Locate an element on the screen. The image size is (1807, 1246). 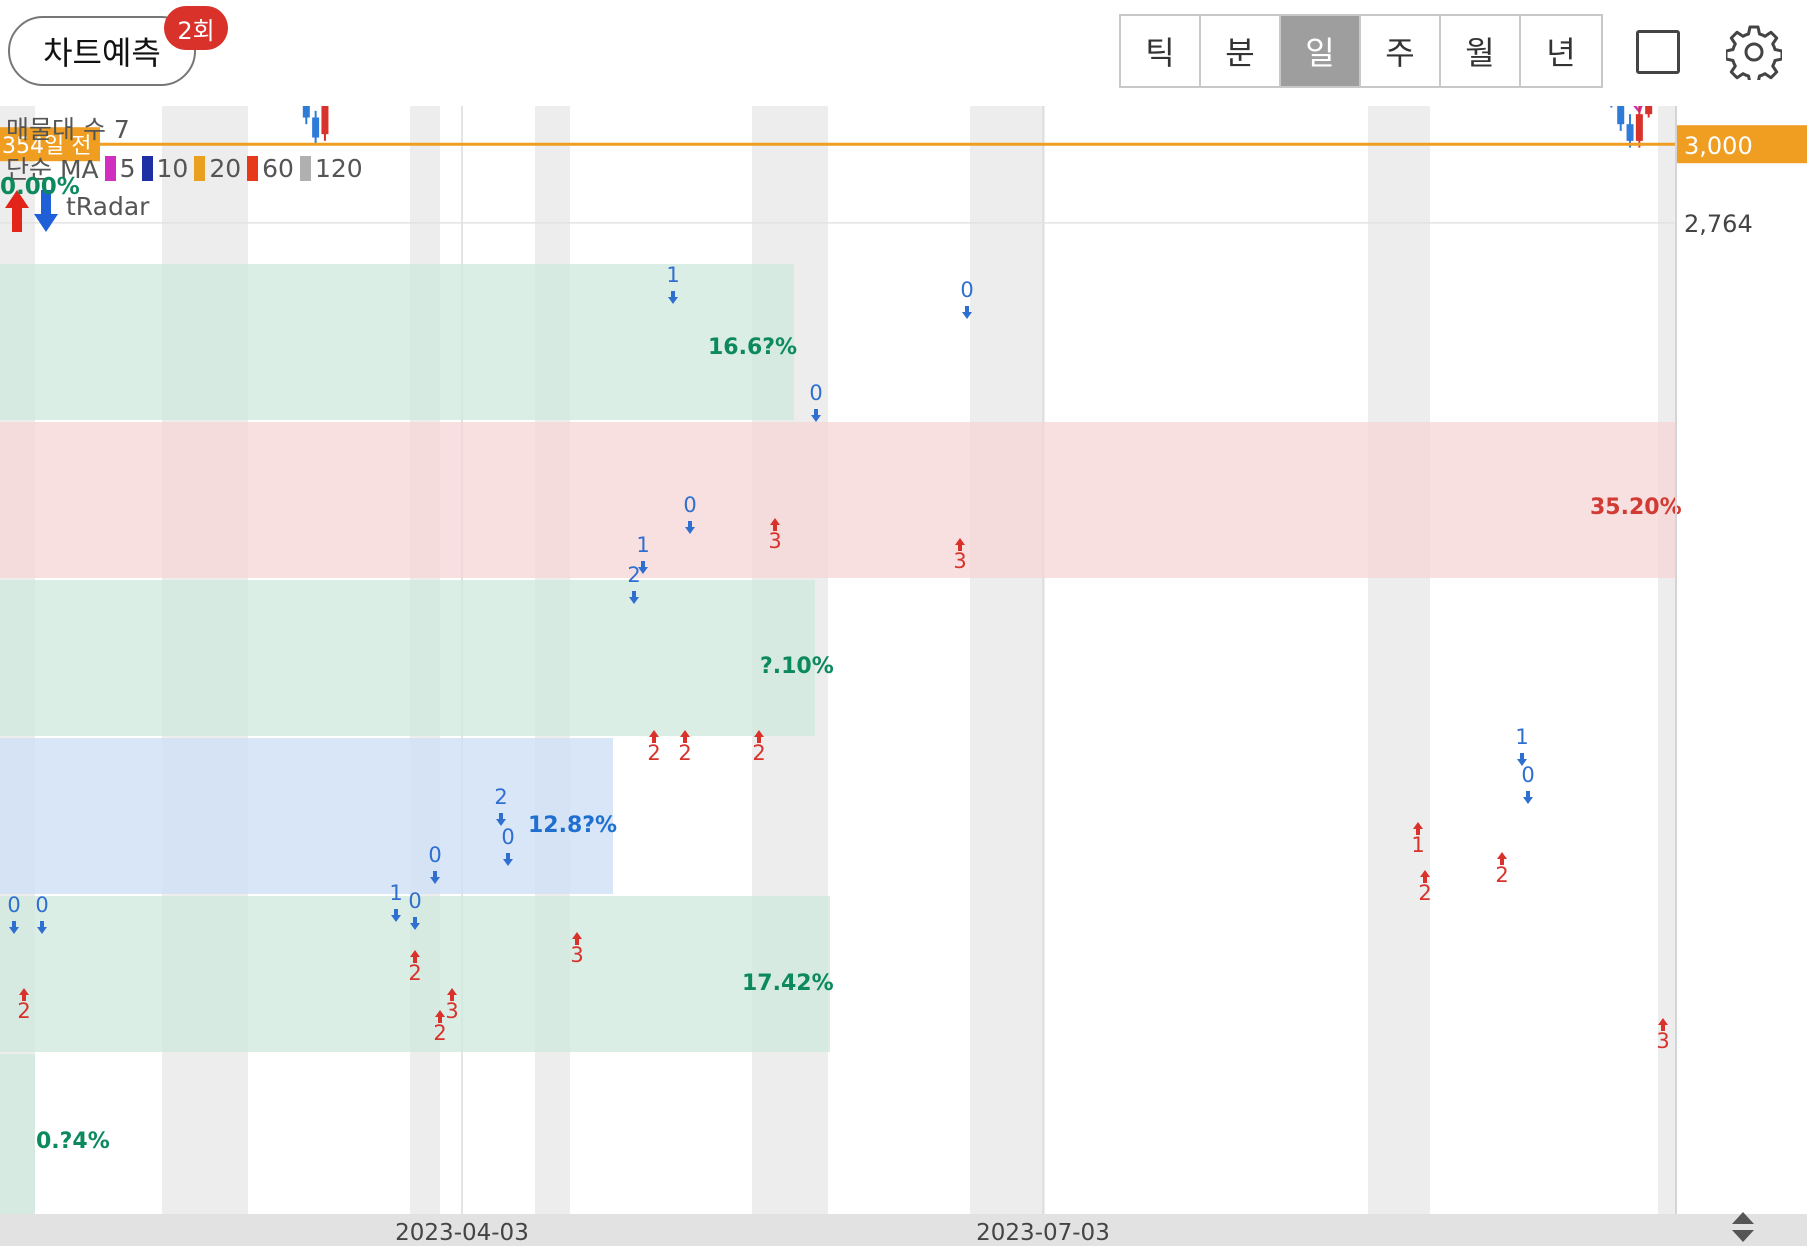
zone-percent-label: 16.6?% is located at coordinates (752, 347).